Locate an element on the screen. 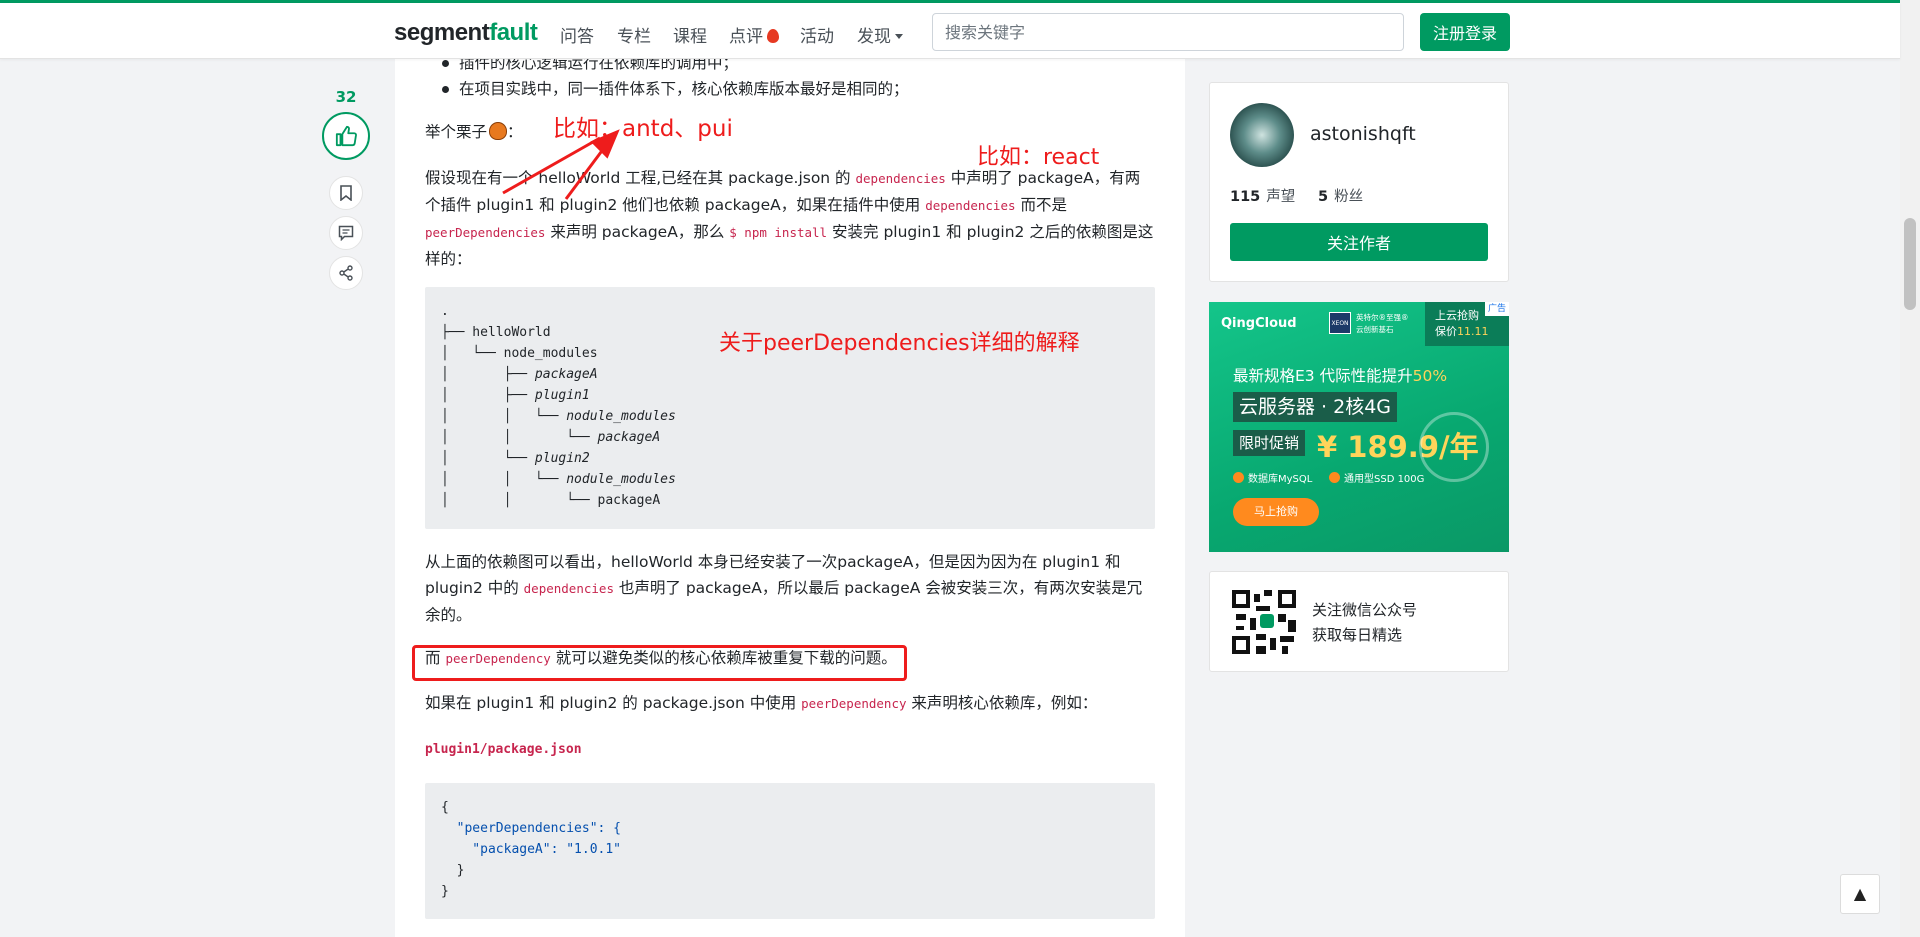 Image resolution: width=1920 pixels, height=937 pixels. ad-feature: 通用型SSD 100G is located at coordinates (1376, 477).